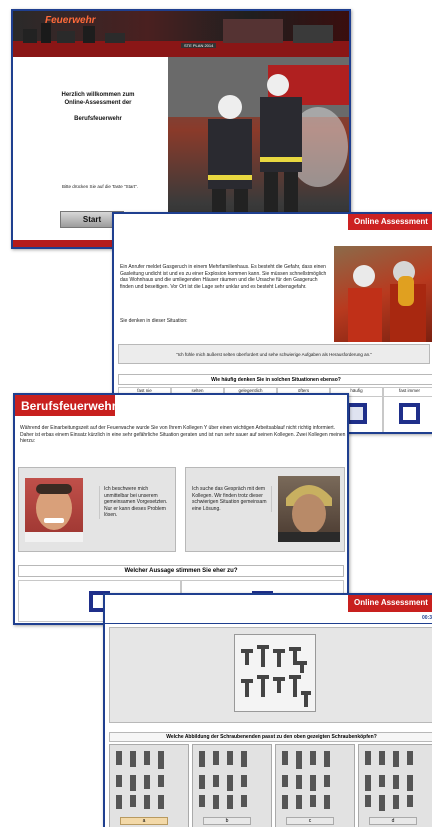  Describe the element at coordinates (408, 392) in the screenshot. I see `scale-label: fast immer` at that location.